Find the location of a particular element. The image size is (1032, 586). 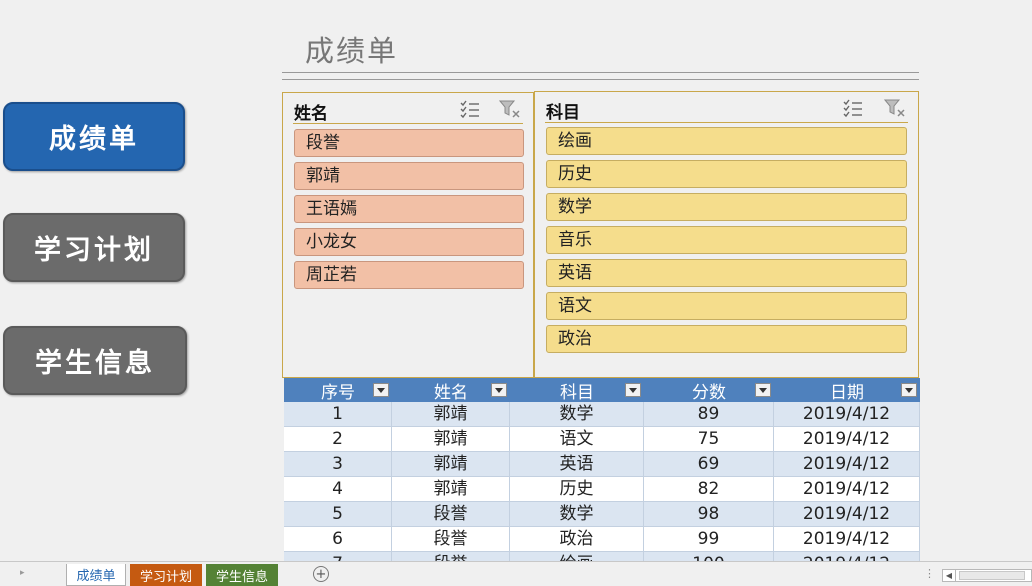

slicer-item: 英语 is located at coordinates (726, 273).